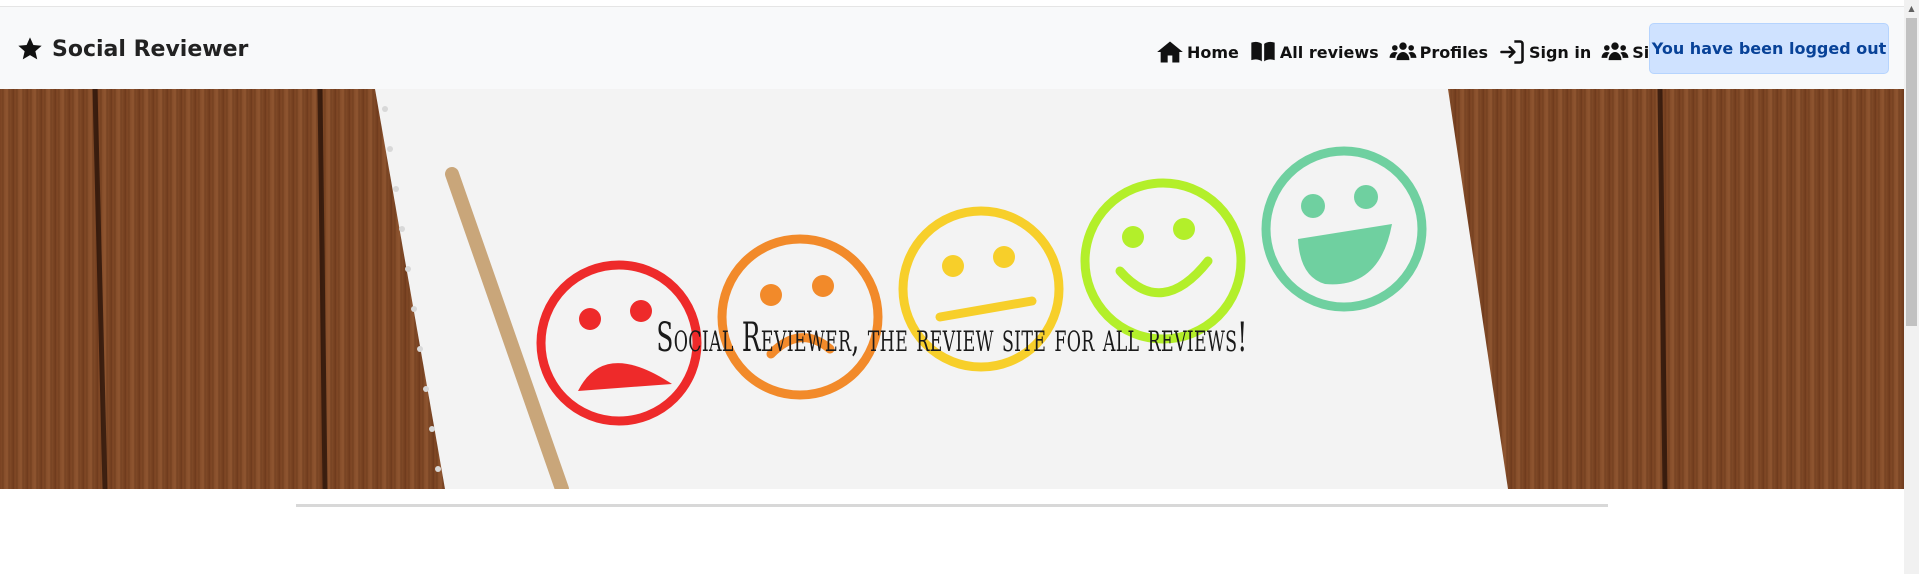 This screenshot has width=1919, height=574. What do you see at coordinates (150, 49) in the screenshot?
I see `brand-title: Social Reviewer` at bounding box center [150, 49].